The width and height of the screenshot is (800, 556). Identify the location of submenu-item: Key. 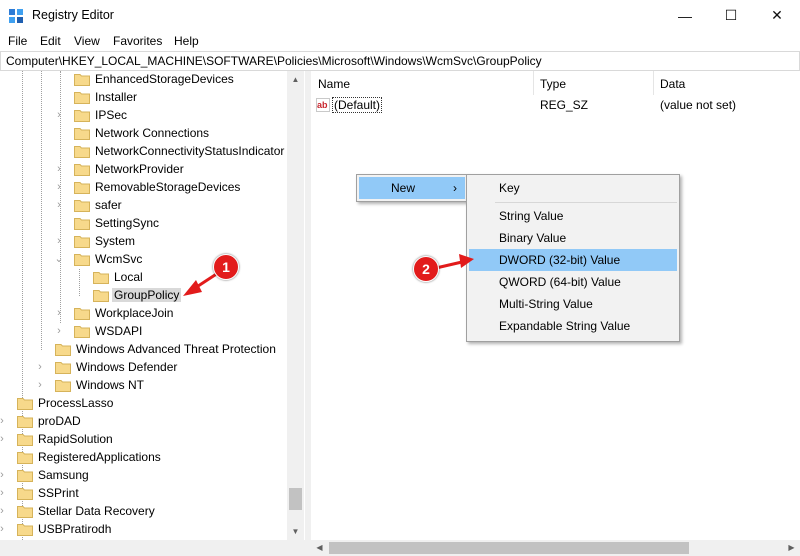
(573, 188).